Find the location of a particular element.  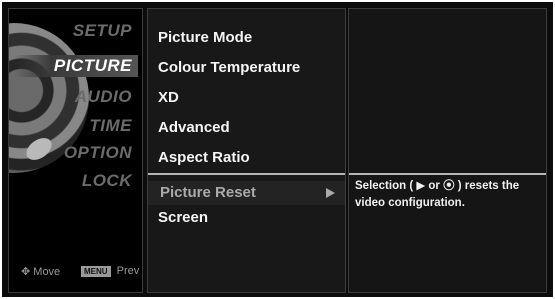

right-arrow-icon is located at coordinates (330, 193).